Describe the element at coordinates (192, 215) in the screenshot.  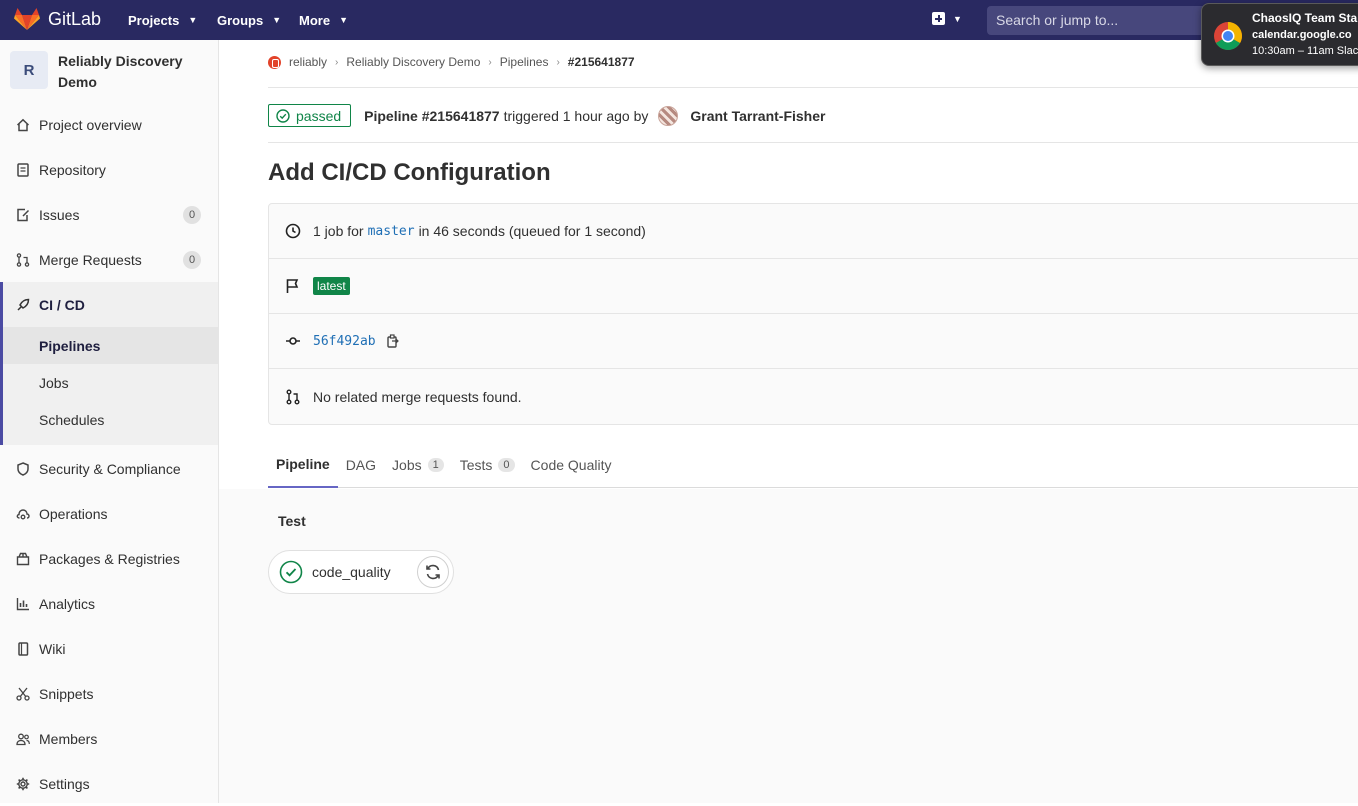
I see `issues-count-badge: 0` at that location.